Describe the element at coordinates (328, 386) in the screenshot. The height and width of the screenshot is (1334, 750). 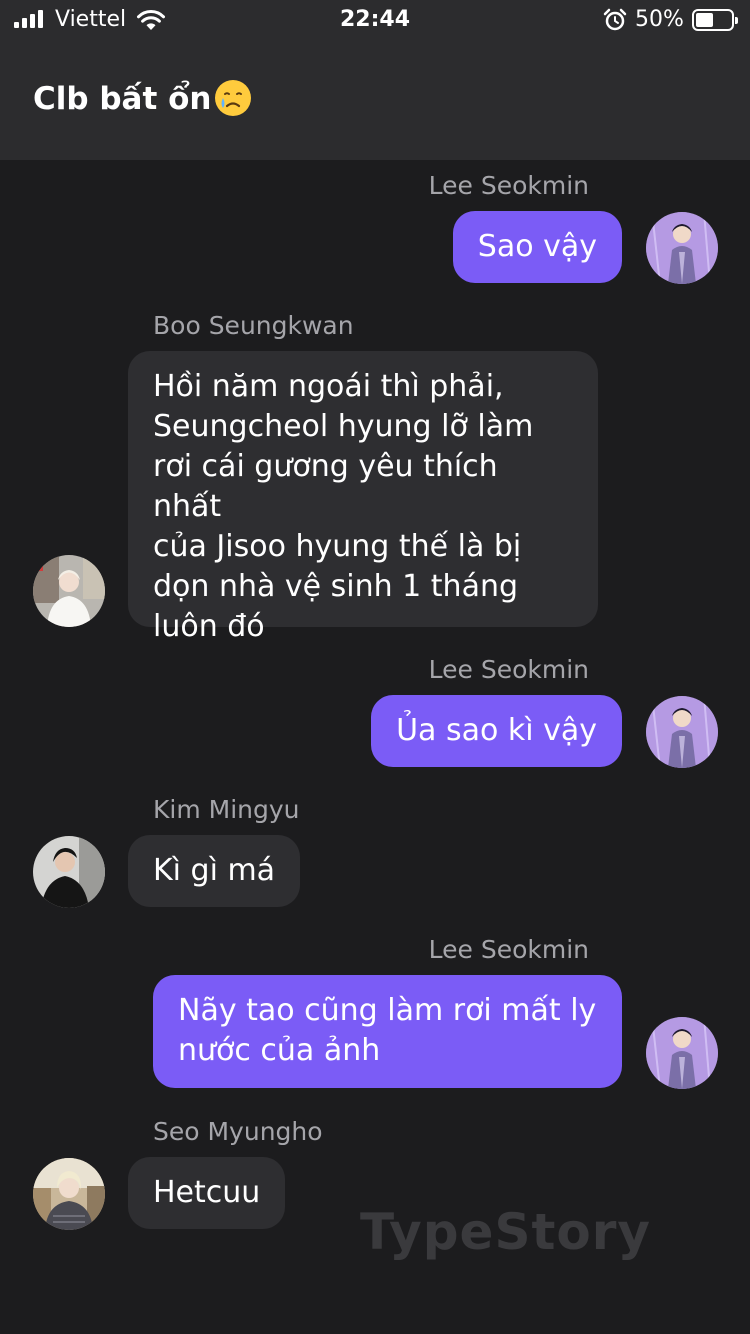
I see `message-line: Hồi năm ngoái thì phải,` at that location.